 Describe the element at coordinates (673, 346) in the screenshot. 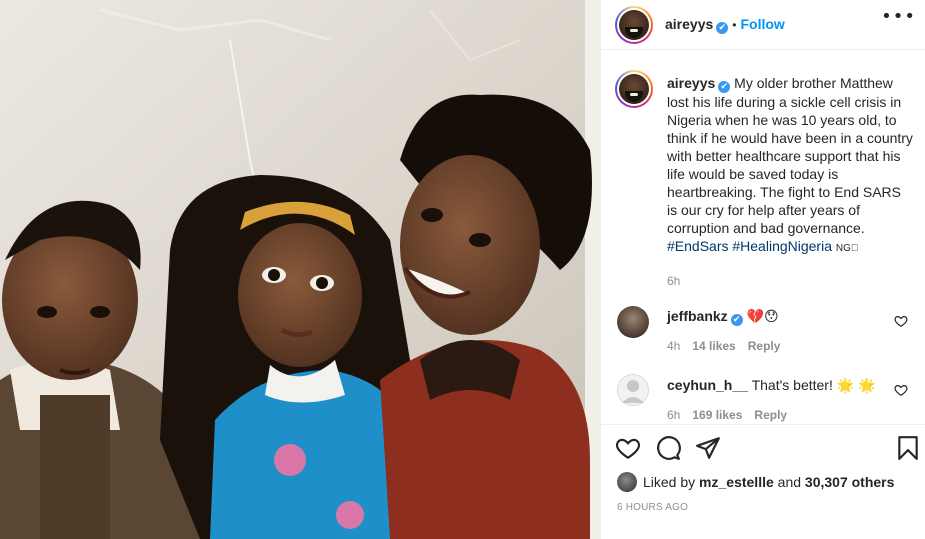

I see `comment-age: 4h` at that location.